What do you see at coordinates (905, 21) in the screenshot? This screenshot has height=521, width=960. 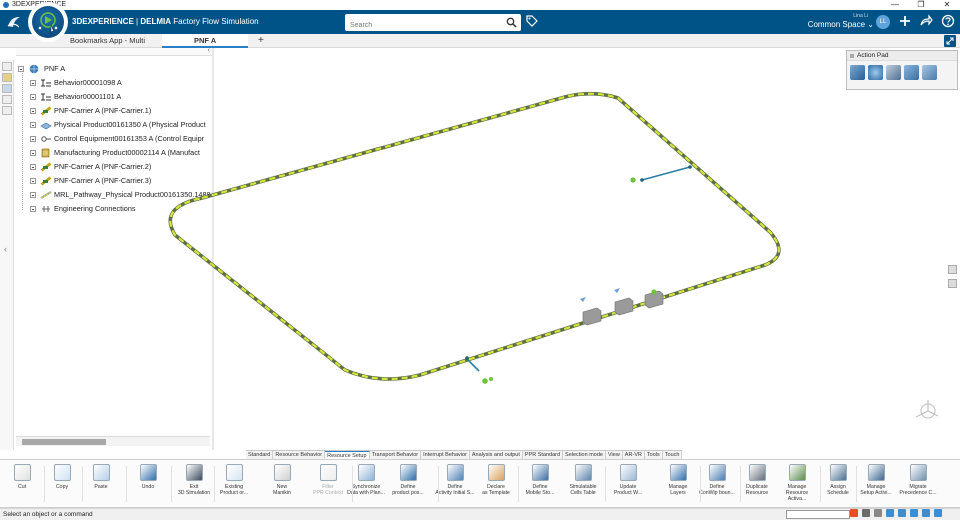 I see `add-icon` at bounding box center [905, 21].